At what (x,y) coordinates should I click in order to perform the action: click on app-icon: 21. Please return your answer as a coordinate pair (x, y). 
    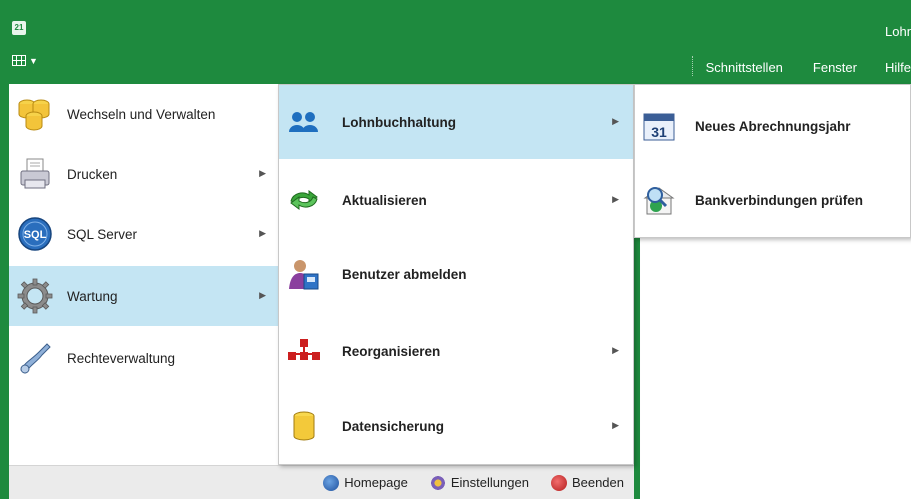
    Looking at the image, I should click on (19, 28).